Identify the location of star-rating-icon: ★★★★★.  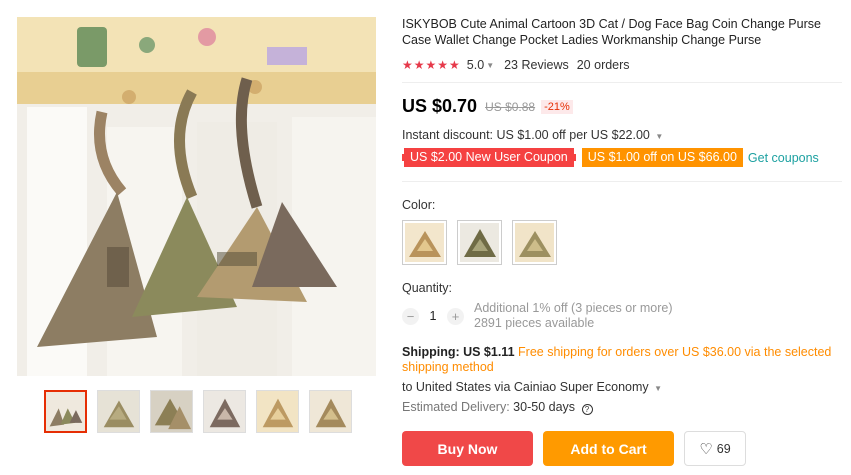
(431, 65).